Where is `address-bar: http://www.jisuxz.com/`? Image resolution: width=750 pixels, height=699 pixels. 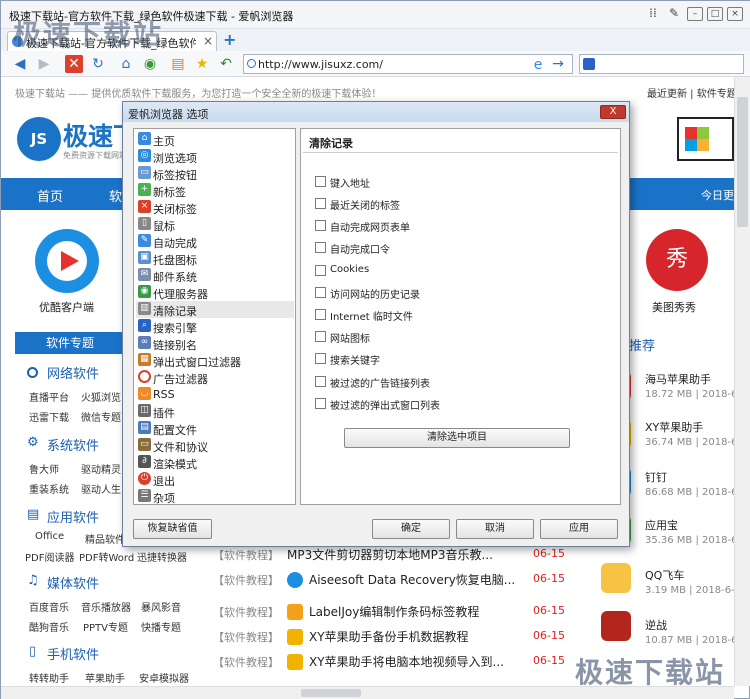 address-bar: http://www.jisuxz.com/ is located at coordinates (408, 64).